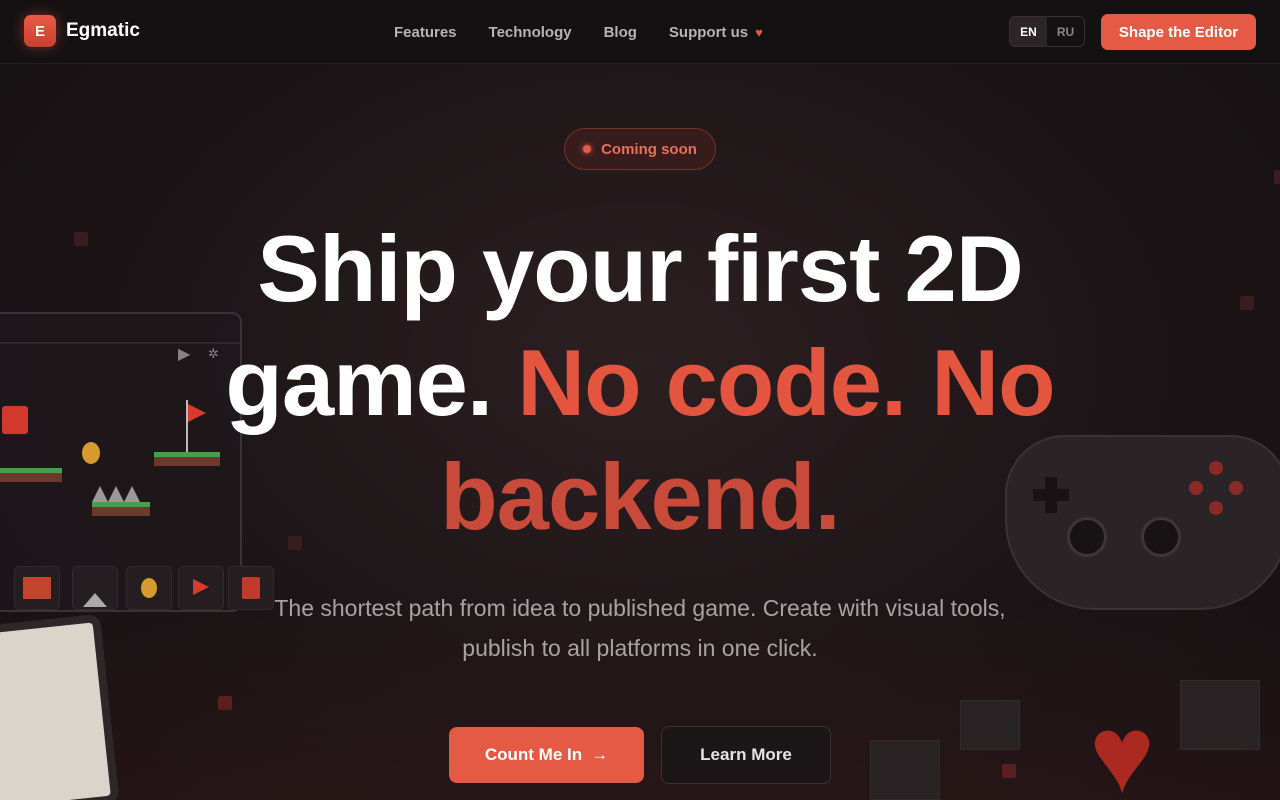  Describe the element at coordinates (1028, 31) in the screenshot. I see `lang-en-button: EN` at that location.